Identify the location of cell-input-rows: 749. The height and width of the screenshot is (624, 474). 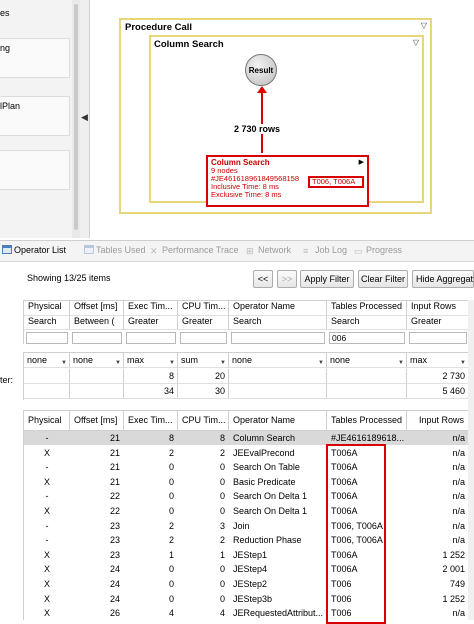
(457, 584).